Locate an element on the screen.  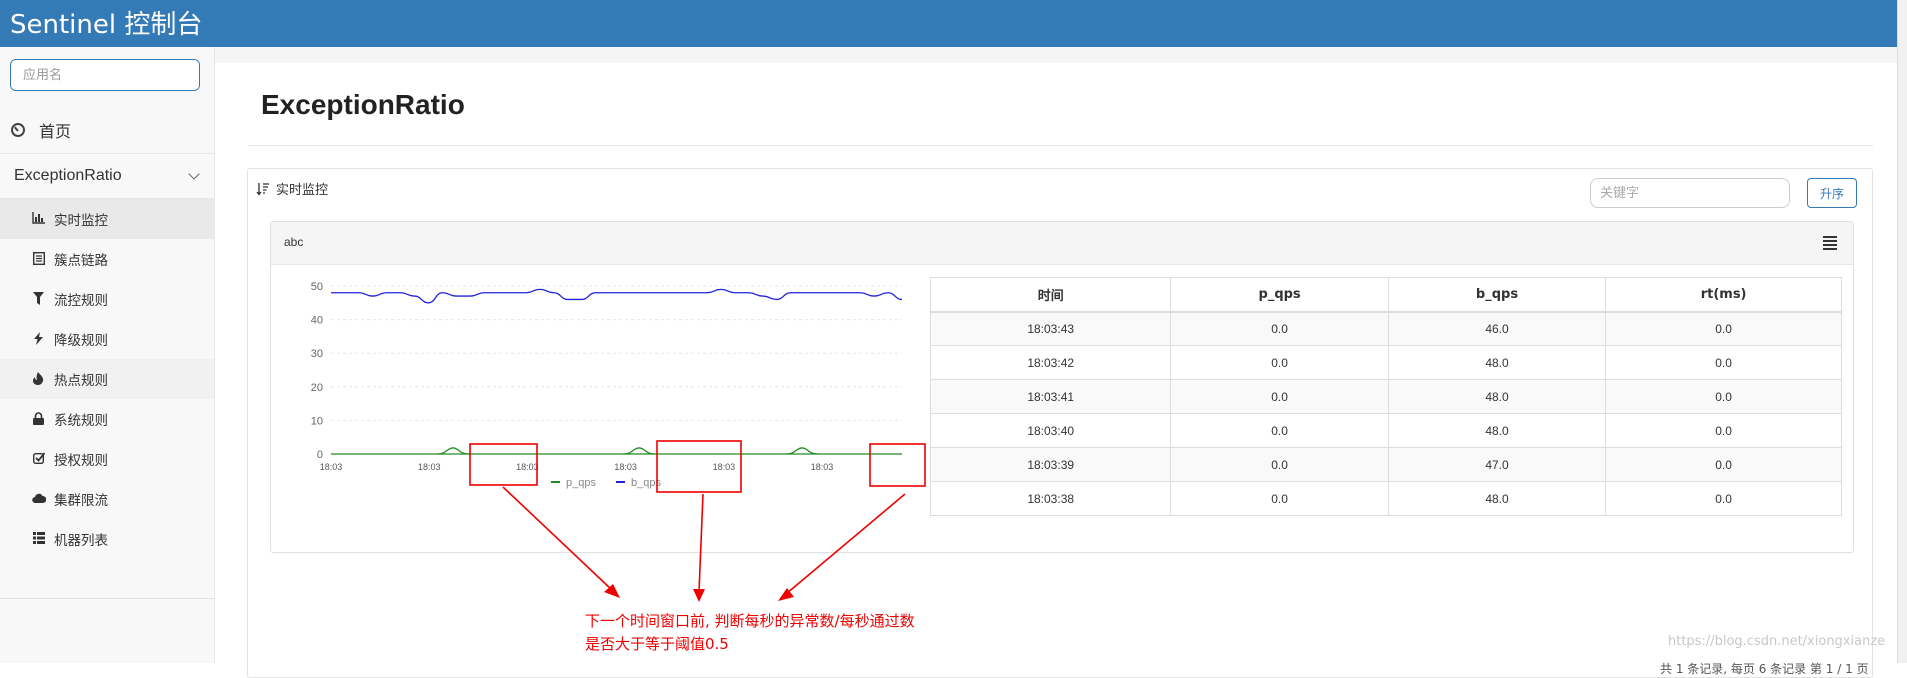
lock-icon is located at coordinates (38, 419).